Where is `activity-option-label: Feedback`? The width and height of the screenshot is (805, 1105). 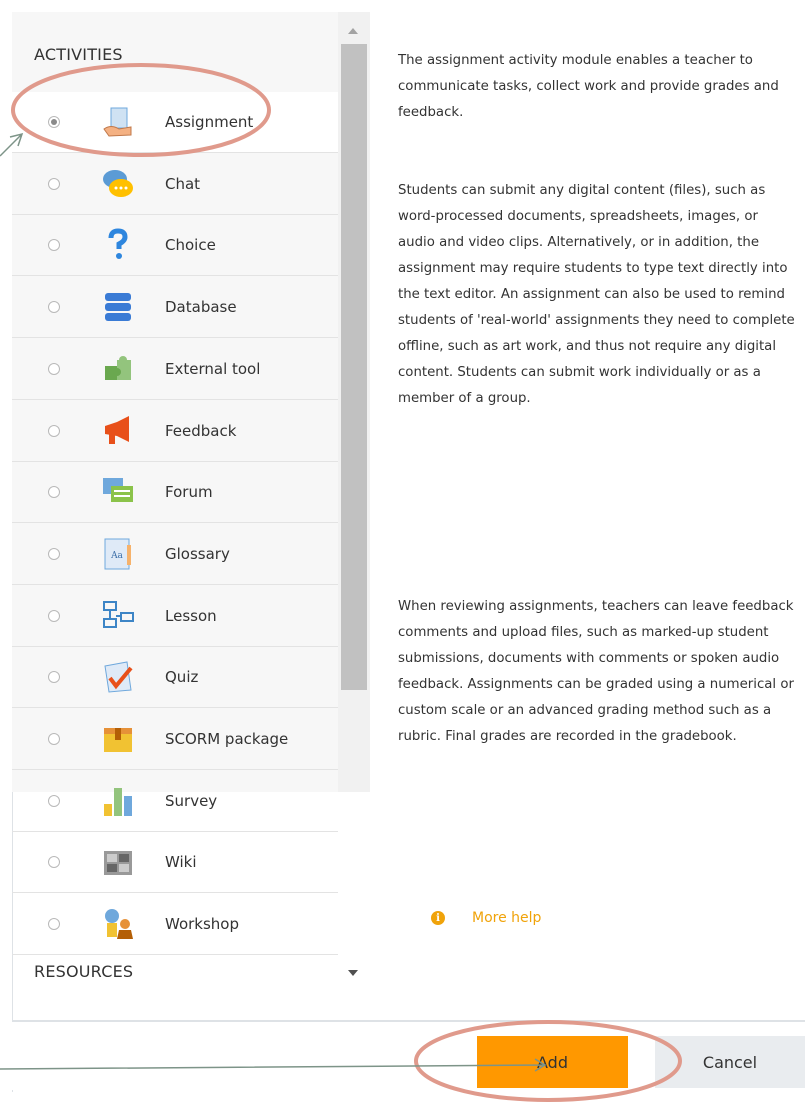
activity-option-label: Feedback is located at coordinates (201, 430).